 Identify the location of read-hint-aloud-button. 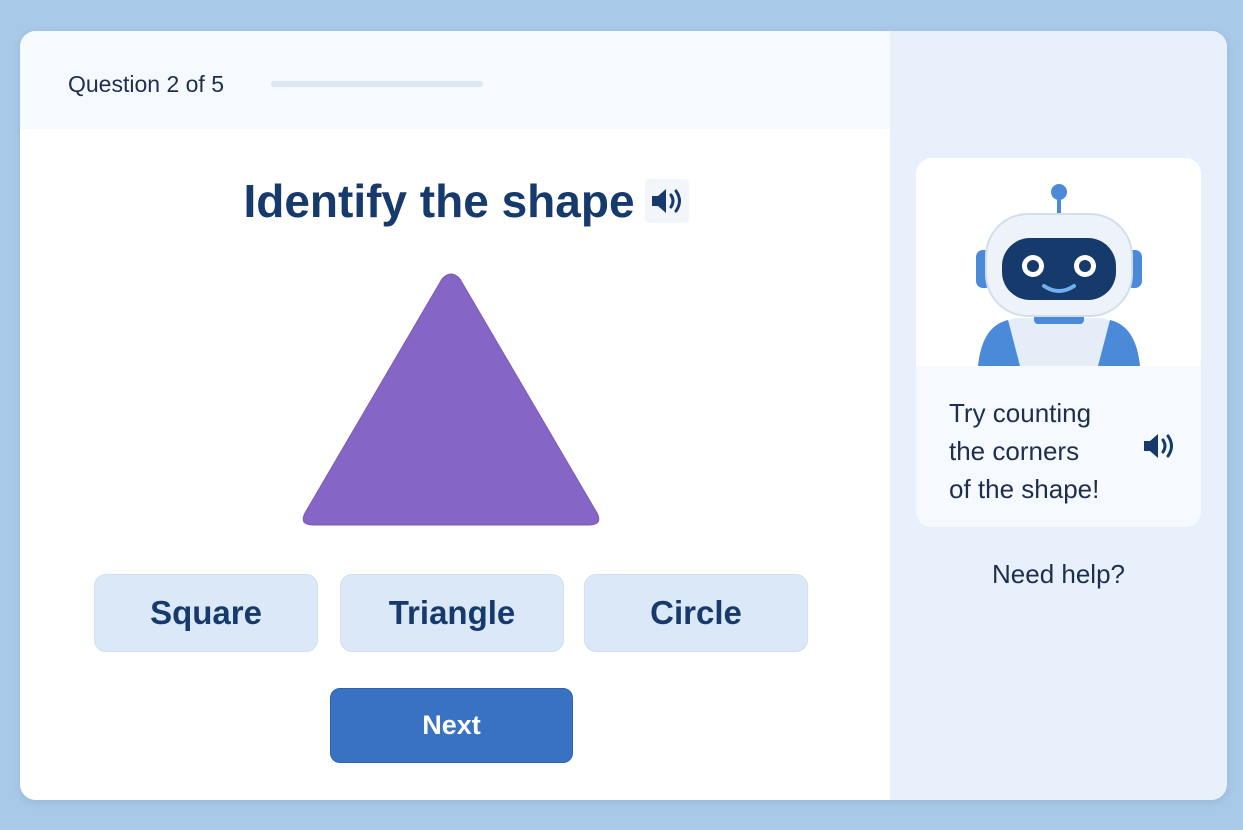
(1160, 446).